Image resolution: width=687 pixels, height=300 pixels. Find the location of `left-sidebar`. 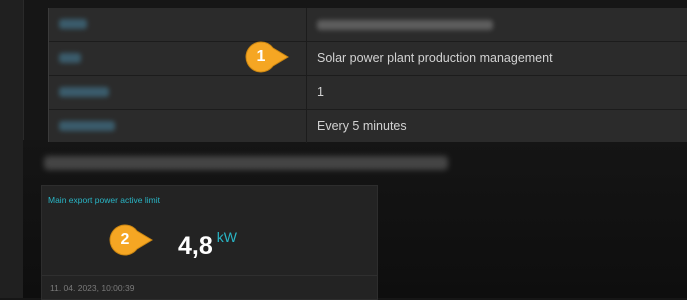

left-sidebar is located at coordinates (12, 149).